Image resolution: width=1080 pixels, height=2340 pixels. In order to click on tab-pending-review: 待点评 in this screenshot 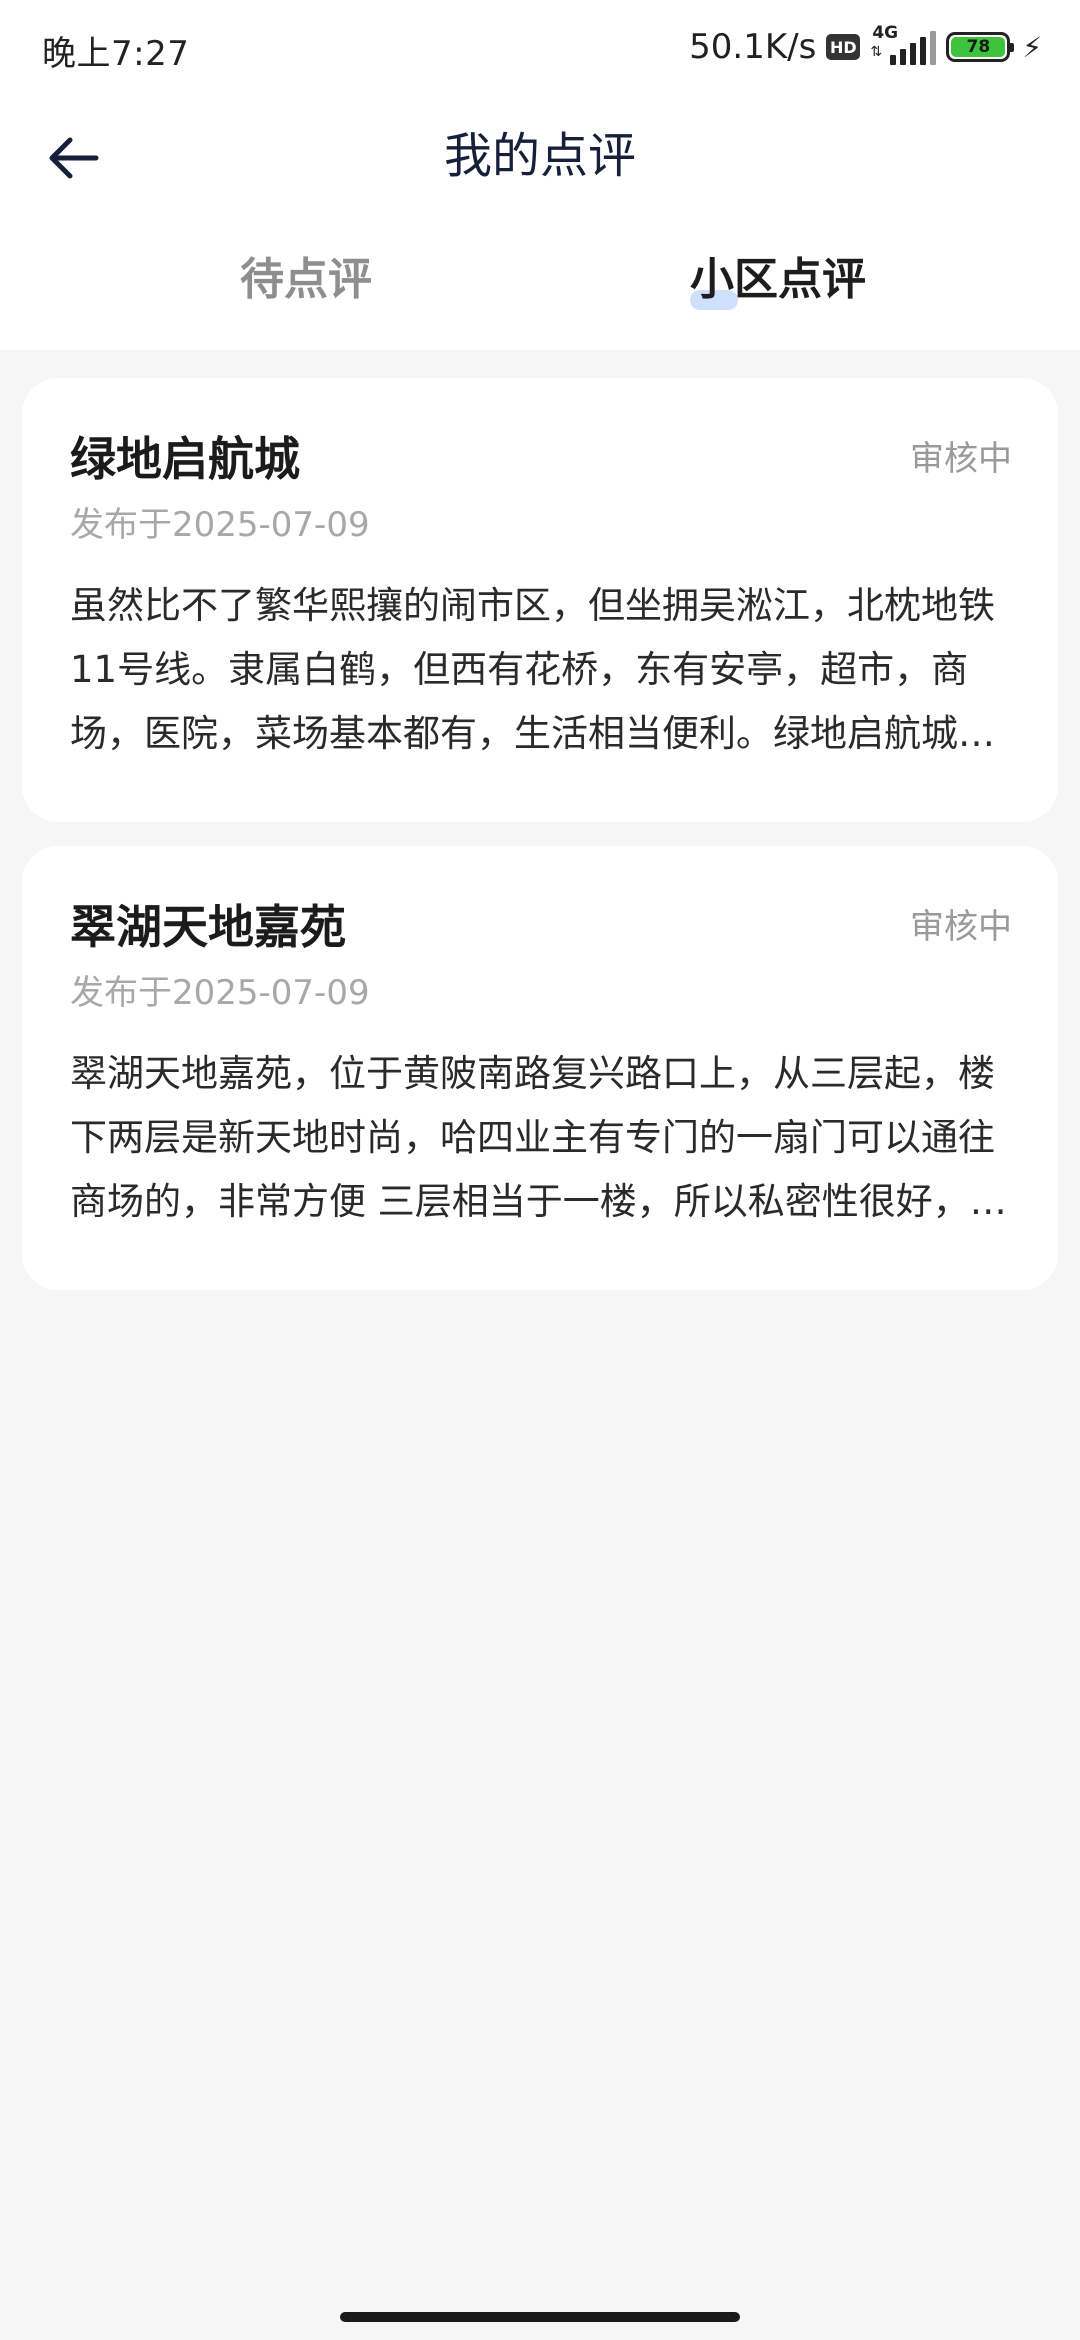, I will do `click(306, 280)`.